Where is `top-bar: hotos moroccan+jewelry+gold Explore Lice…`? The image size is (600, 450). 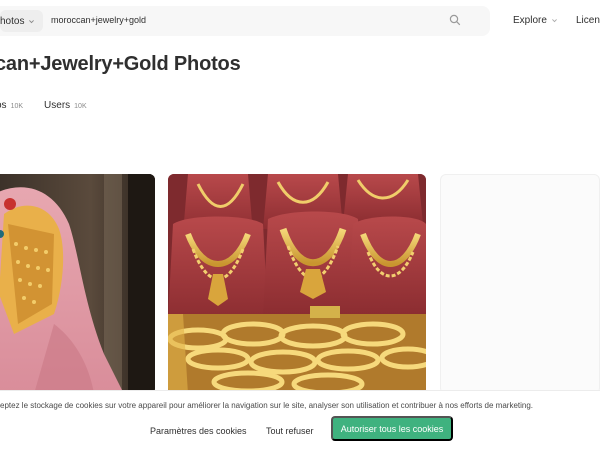
top-bar: hotos moroccan+jewelry+gold Explore Lice… is located at coordinates (300, 22).